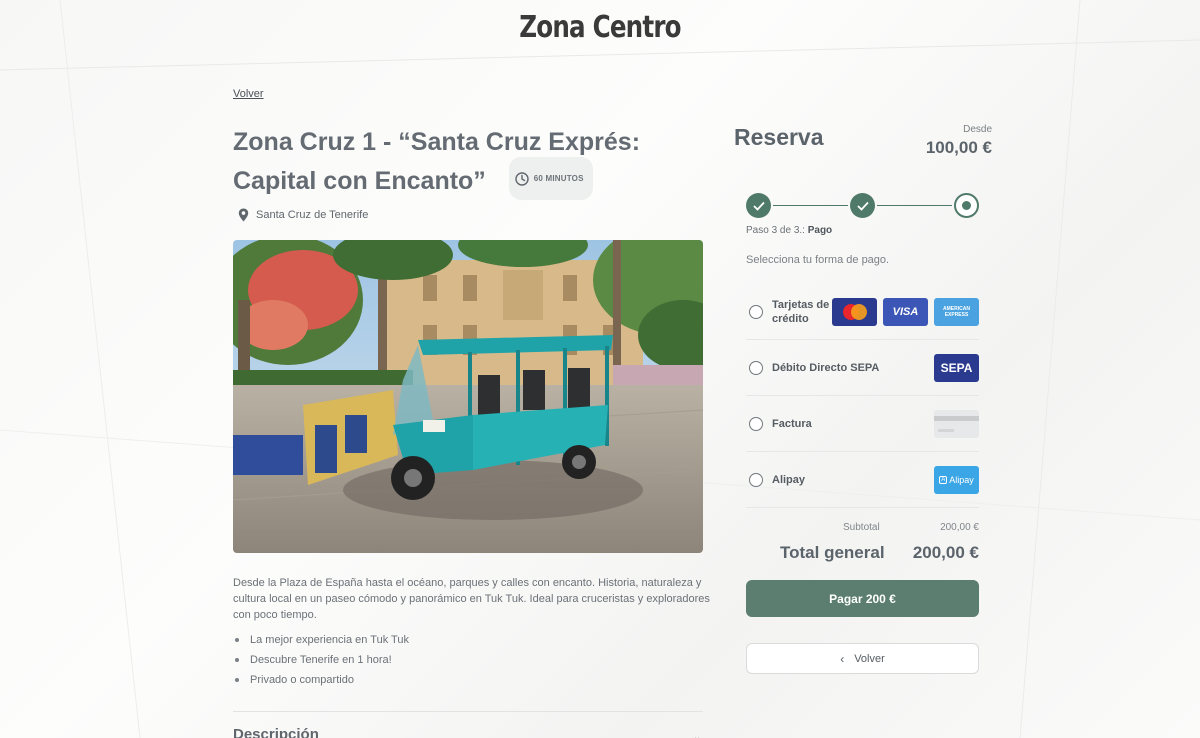  I want to click on list-item: La mejor experiencia en Tuk Tuk, so click(321, 640).